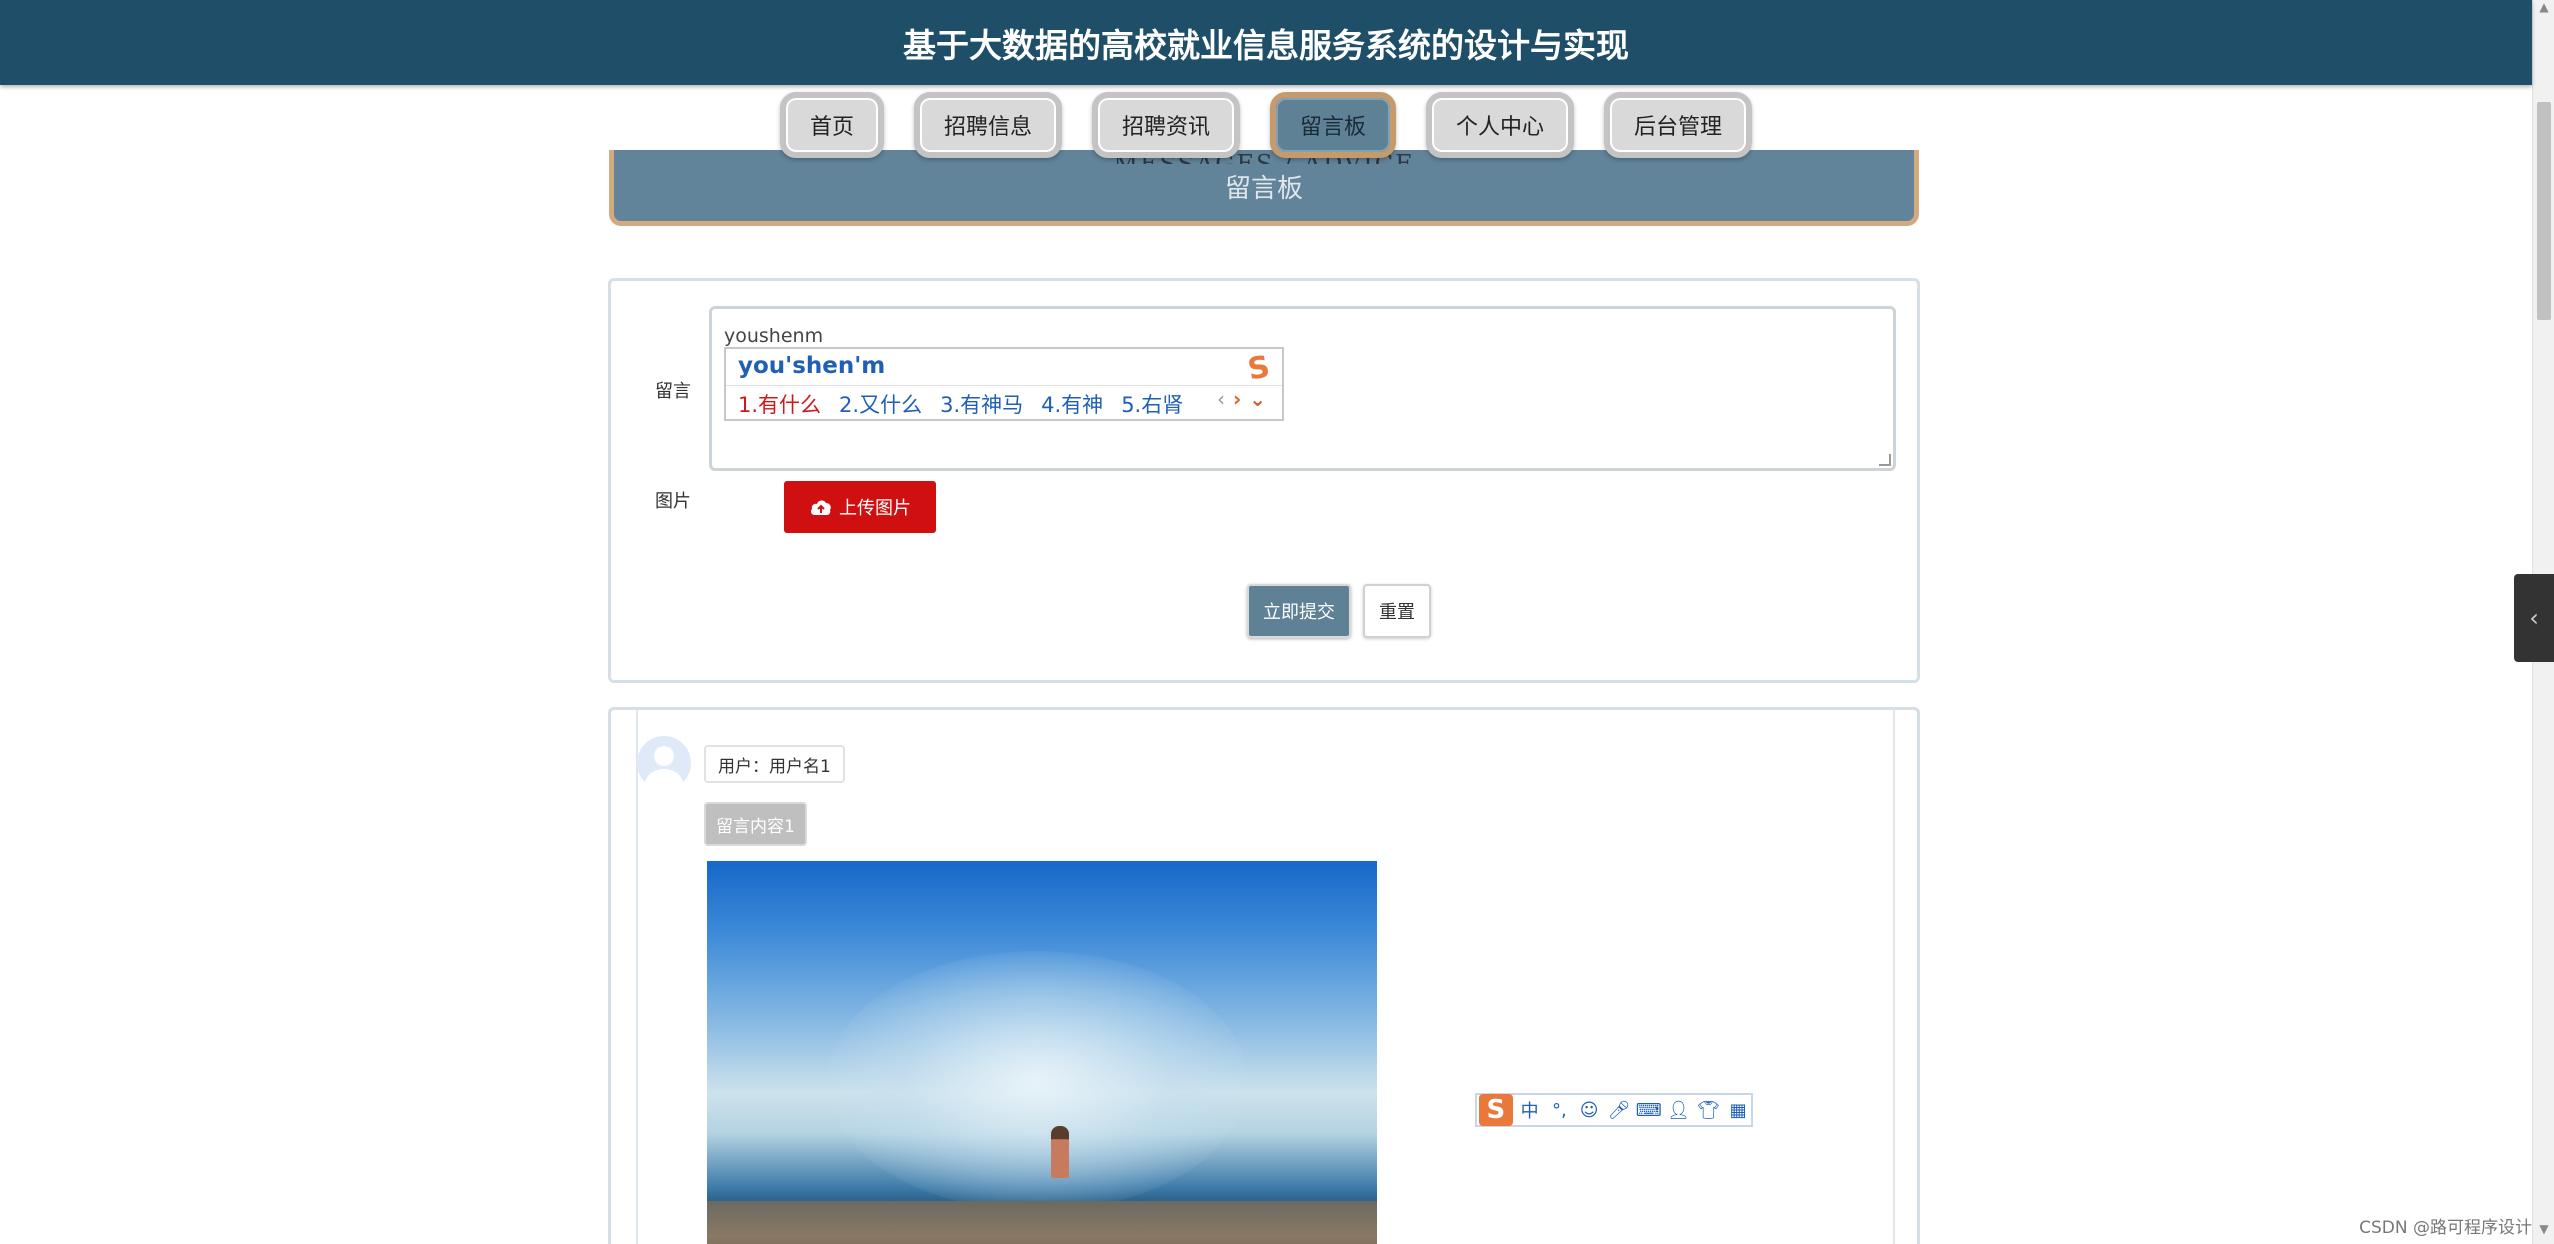  Describe the element at coordinates (875, 508) in the screenshot. I see `upload-image-label: 上传图片` at that location.